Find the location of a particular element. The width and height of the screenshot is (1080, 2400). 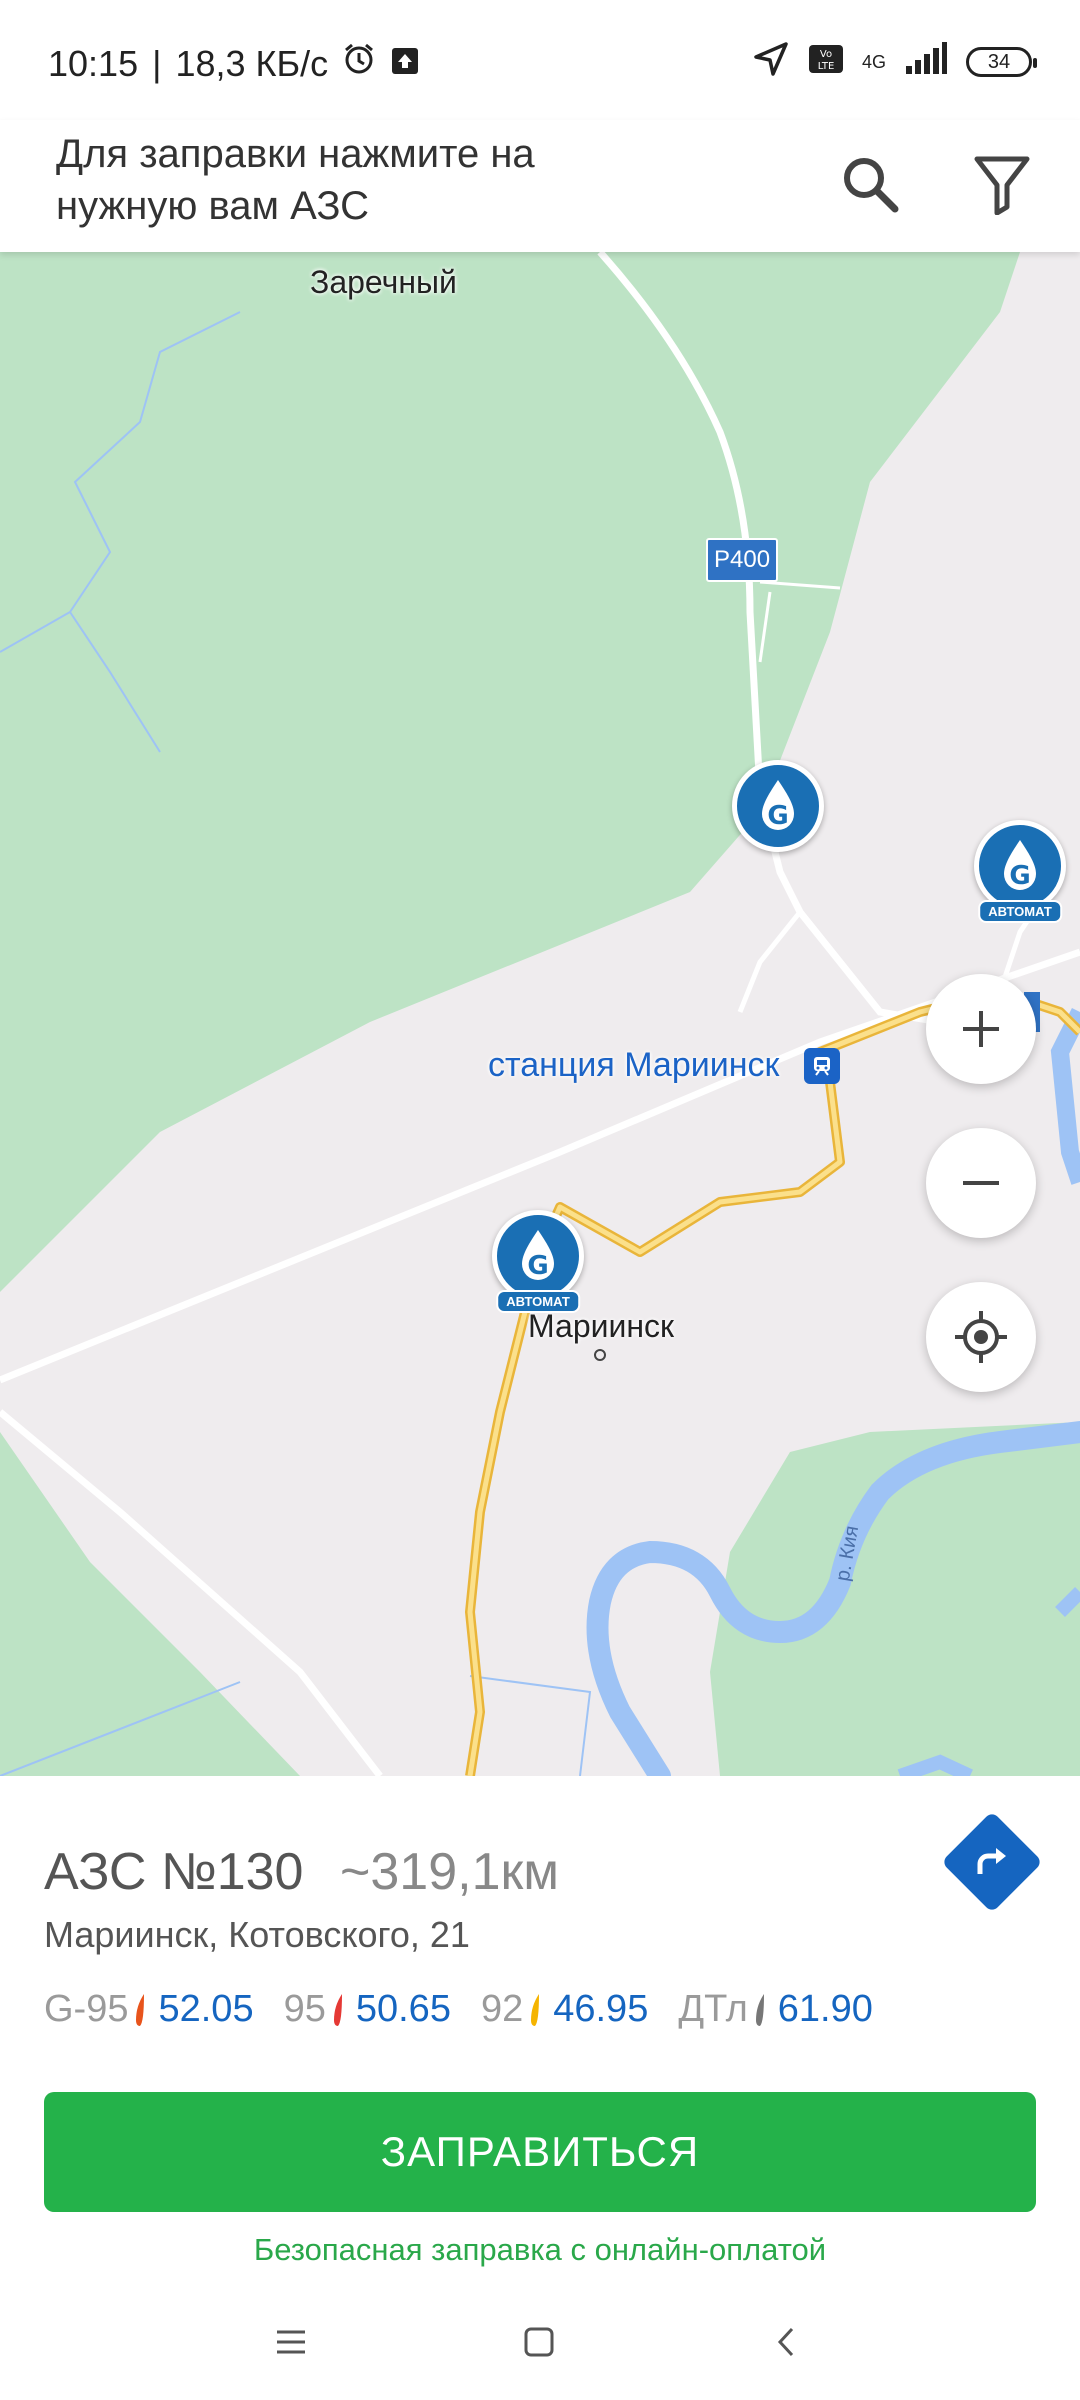

status-right: Vo LTE 4G 34 is located at coordinates (894, 61).